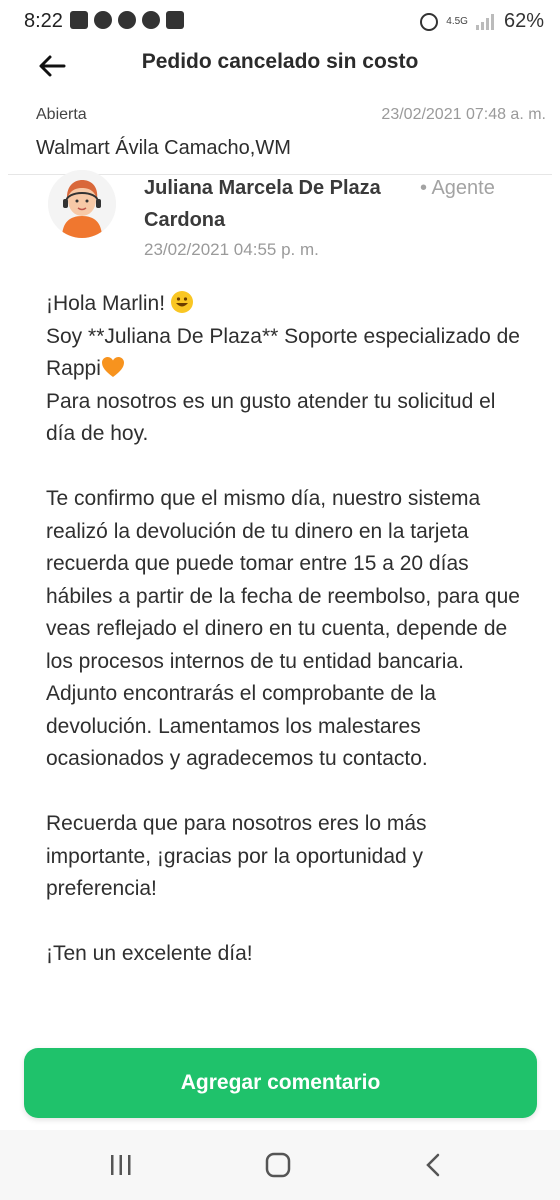 This screenshot has height=1200, width=560. What do you see at coordinates (231, 249) in the screenshot?
I see `message-datetime: 23/02/2021 04:55 p. m.` at bounding box center [231, 249].